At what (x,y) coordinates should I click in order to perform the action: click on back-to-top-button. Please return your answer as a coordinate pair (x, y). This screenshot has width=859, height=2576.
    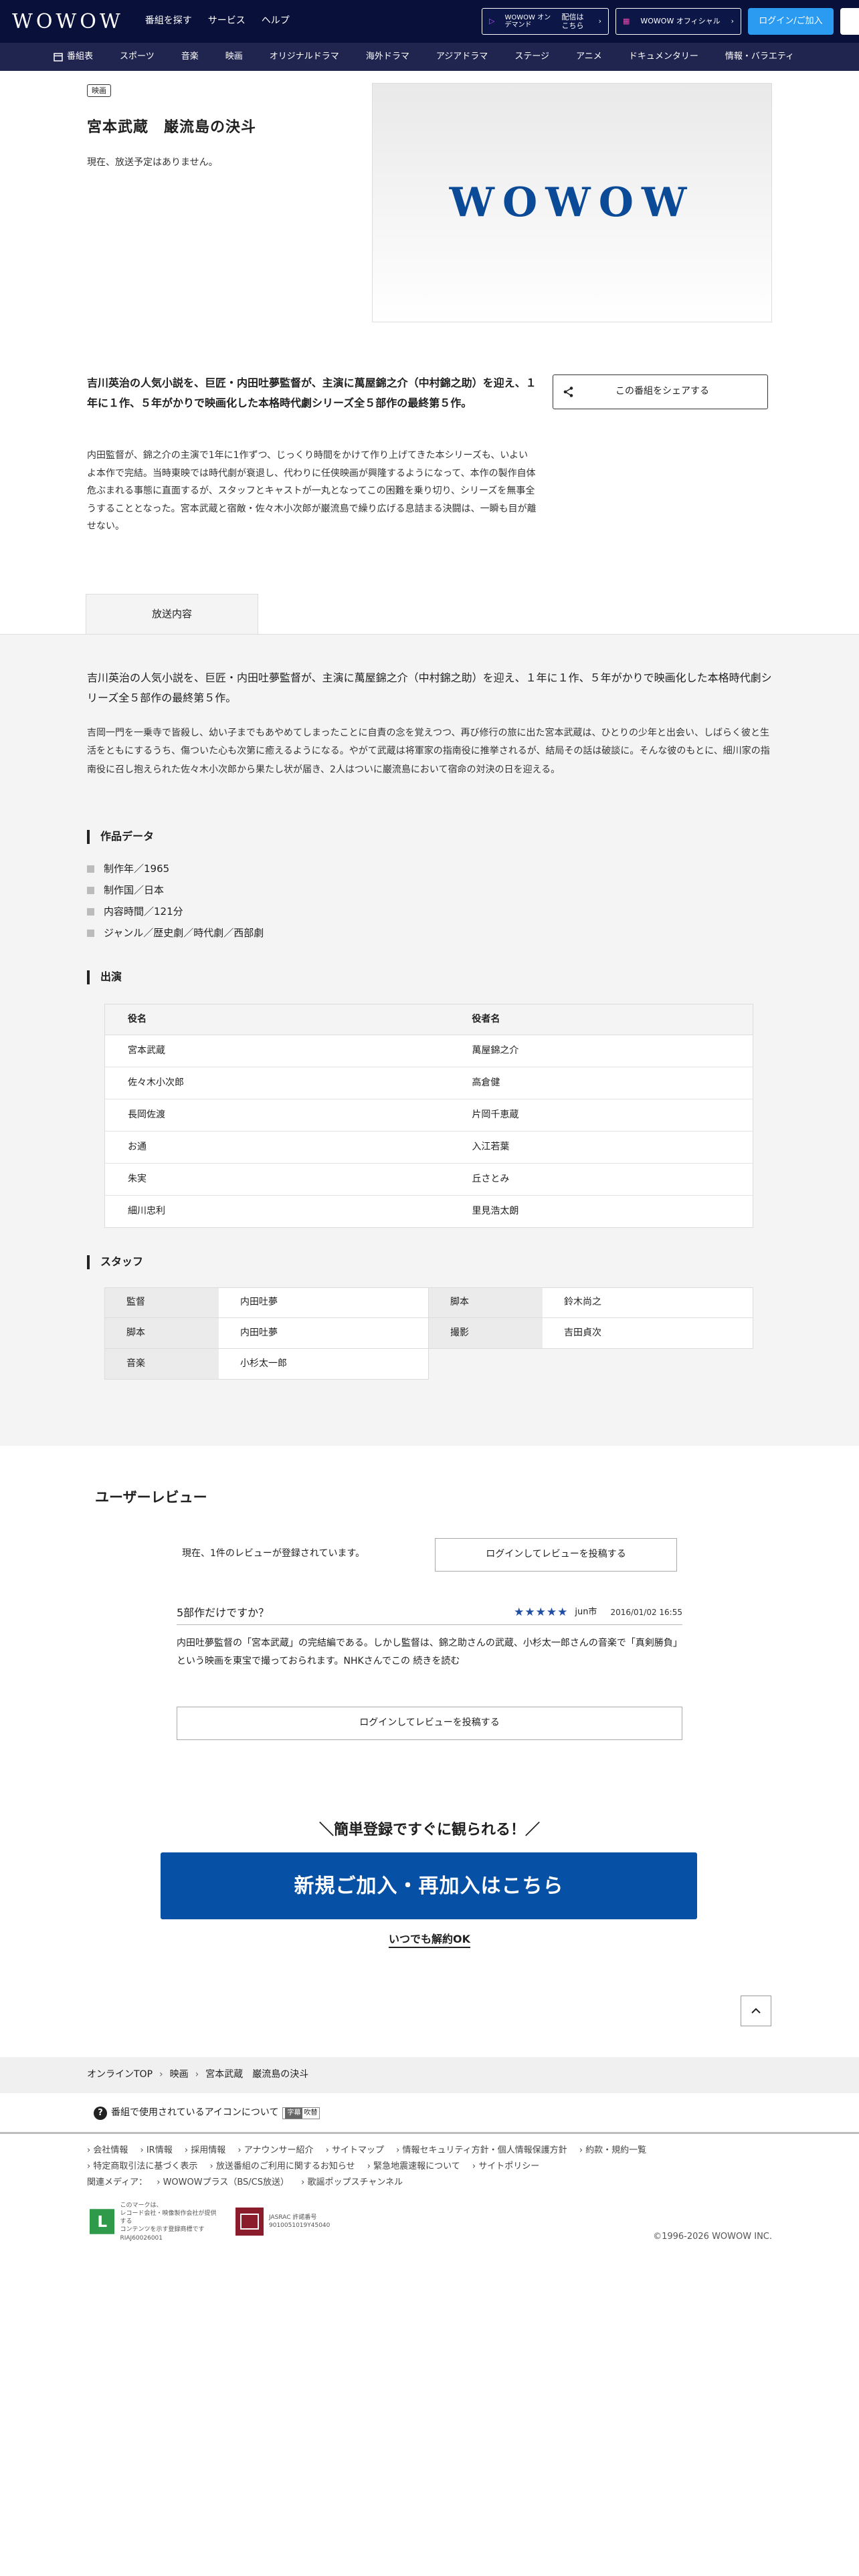
    Looking at the image, I should click on (756, 2011).